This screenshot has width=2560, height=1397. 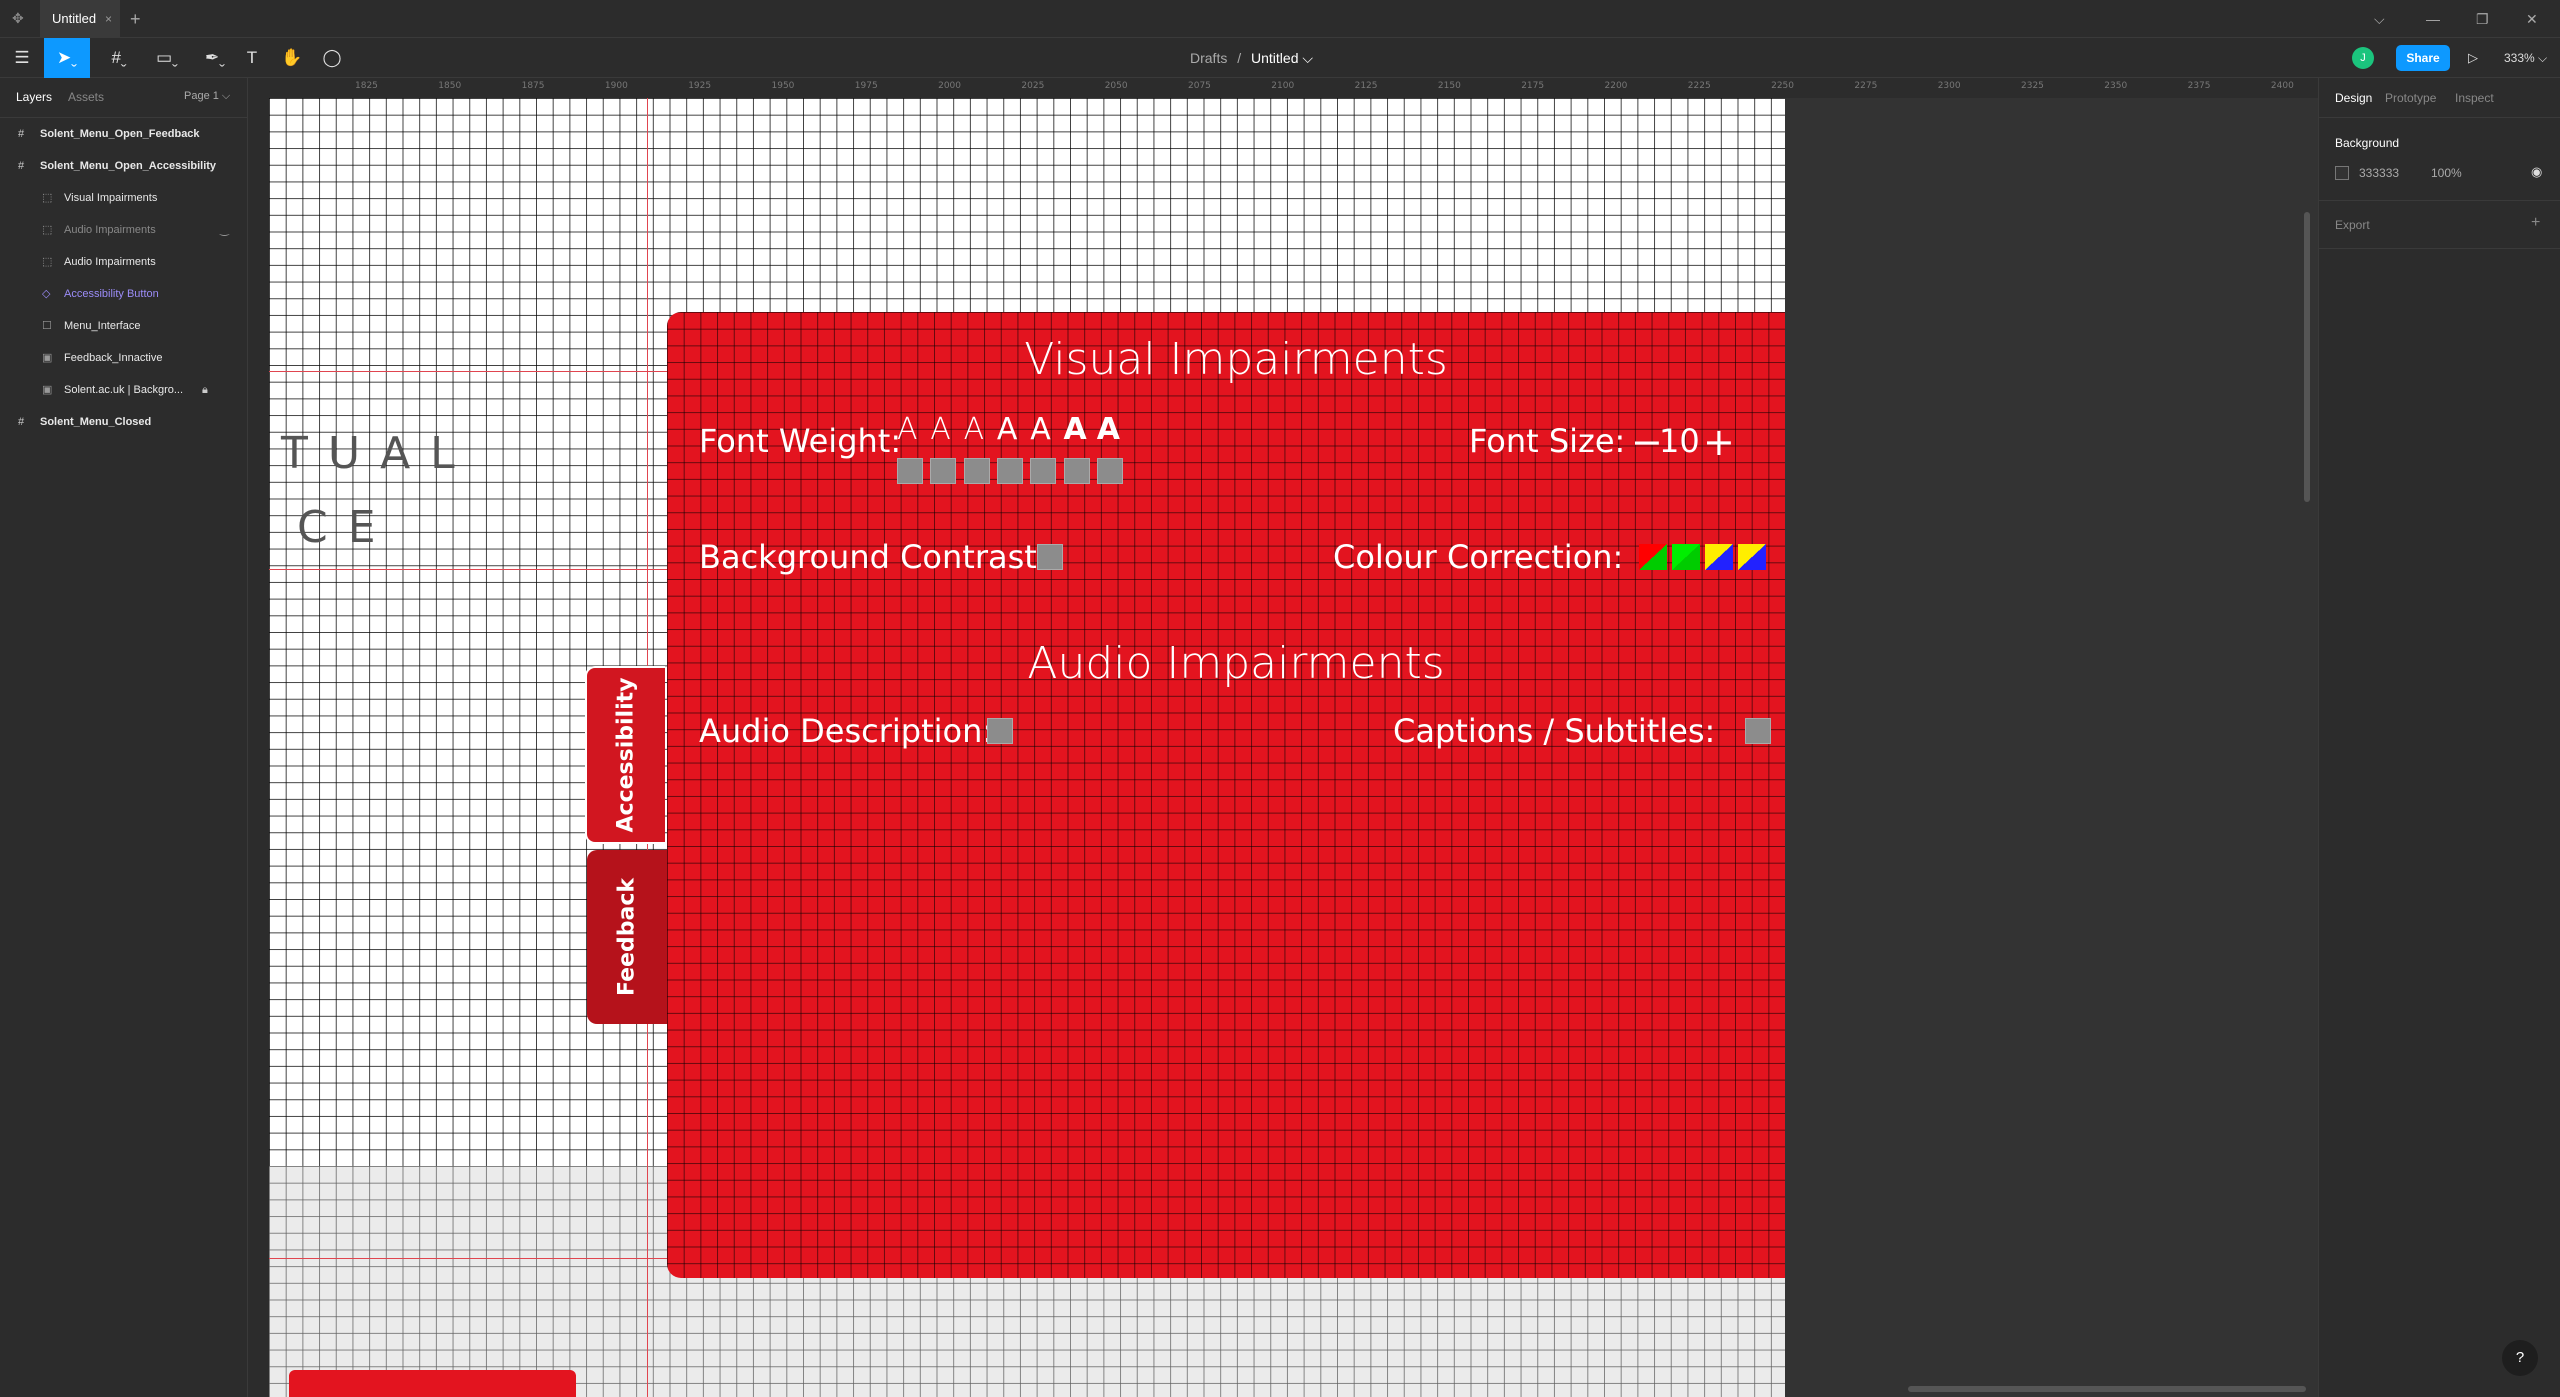 What do you see at coordinates (450, 86) in the screenshot?
I see `ruler-tick-label: 1850` at bounding box center [450, 86].